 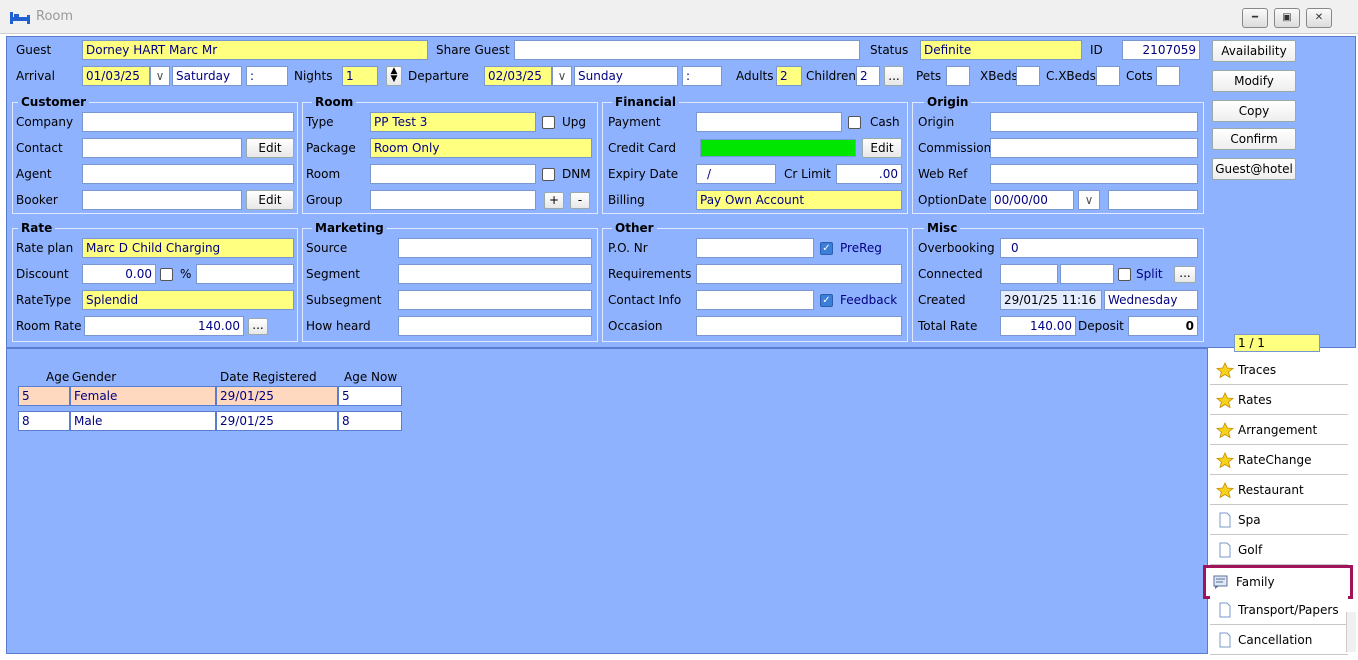 I want to click on children-field: 2, so click(x=868, y=76).